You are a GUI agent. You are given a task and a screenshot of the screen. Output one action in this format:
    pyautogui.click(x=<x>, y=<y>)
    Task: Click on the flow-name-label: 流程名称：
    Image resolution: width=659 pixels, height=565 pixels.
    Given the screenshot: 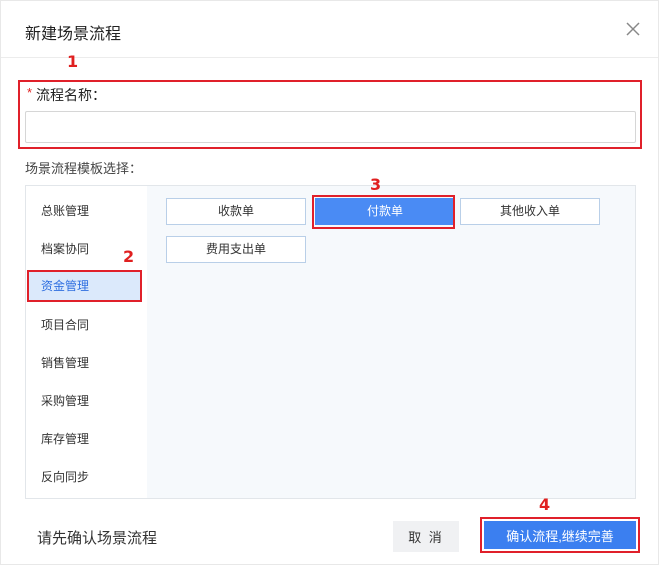 What is the action you would take?
    pyautogui.click(x=71, y=95)
    